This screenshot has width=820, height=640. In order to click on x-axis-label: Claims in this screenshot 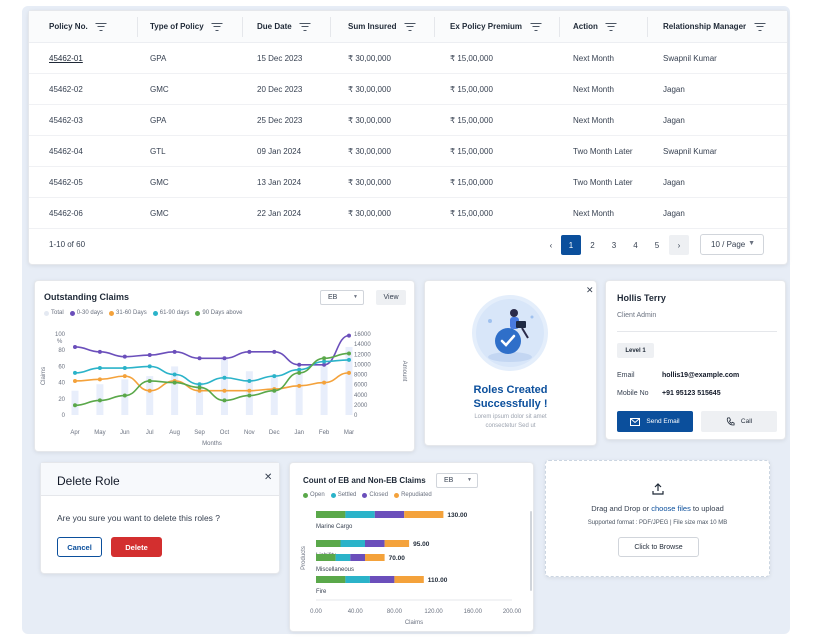, I will do `click(414, 623)`.